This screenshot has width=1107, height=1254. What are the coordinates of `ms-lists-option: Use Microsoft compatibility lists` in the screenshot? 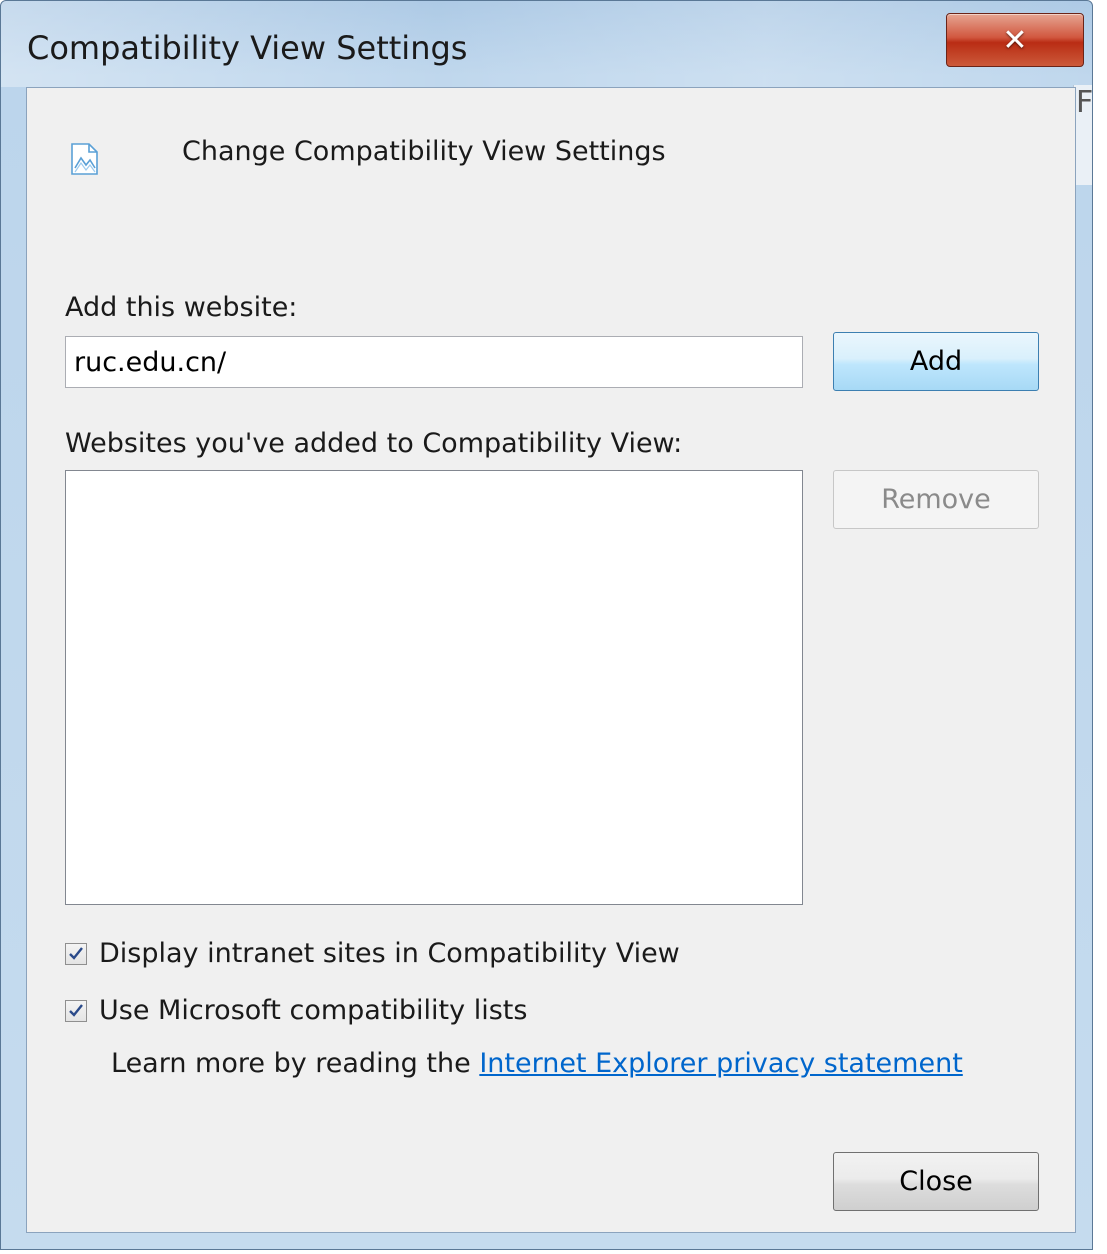 It's located at (296, 1010).